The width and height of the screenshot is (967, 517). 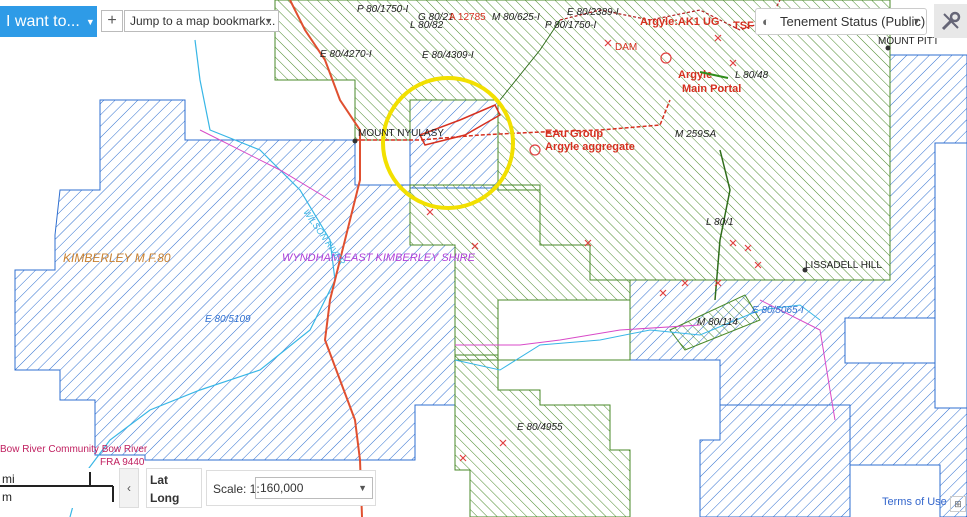 I want to click on scale-bar: mi m, so click(x=59, y=488).